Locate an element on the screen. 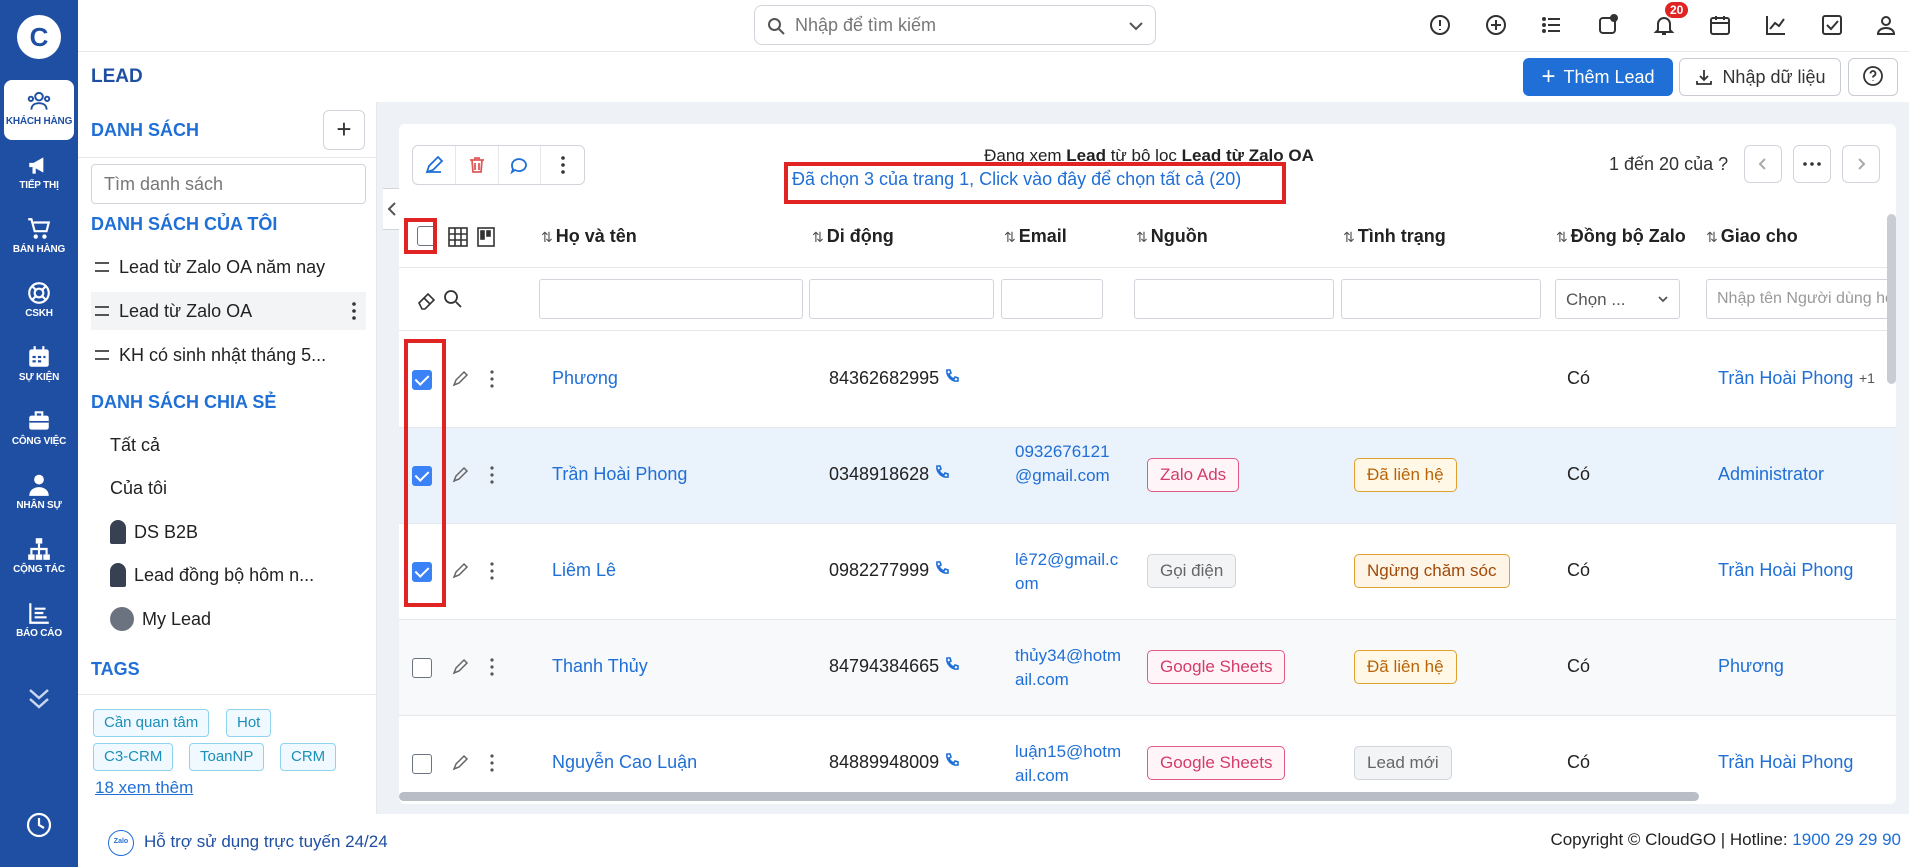 This screenshot has width=1909, height=867. lead-email: luận15@hotmail.com is located at coordinates (1070, 764).